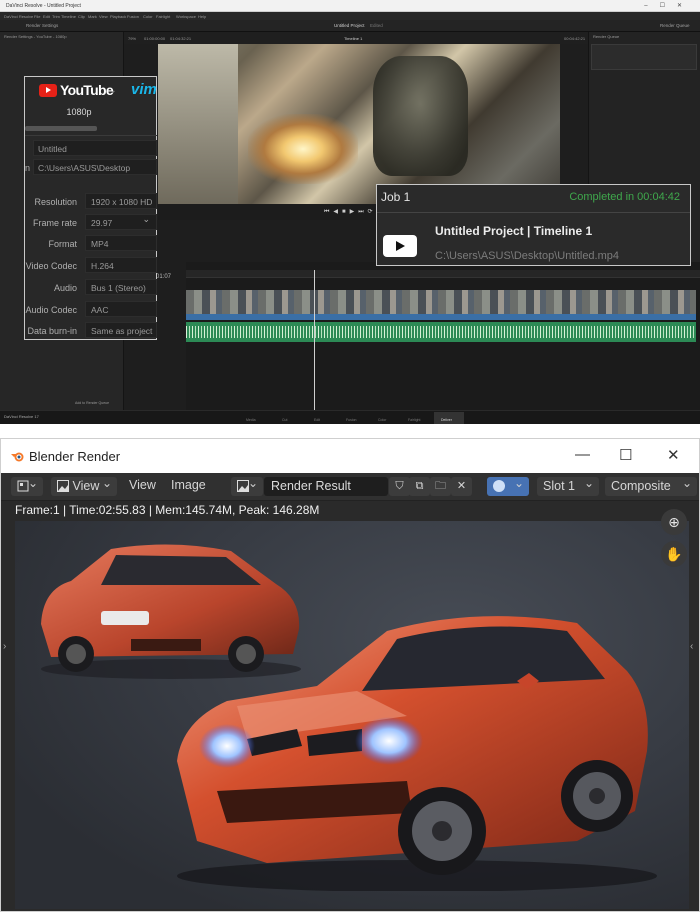 This screenshot has width=700, height=912. Describe the element at coordinates (121, 201) in the screenshot. I see `resolution-select: 1920 x 1080 HD` at that location.